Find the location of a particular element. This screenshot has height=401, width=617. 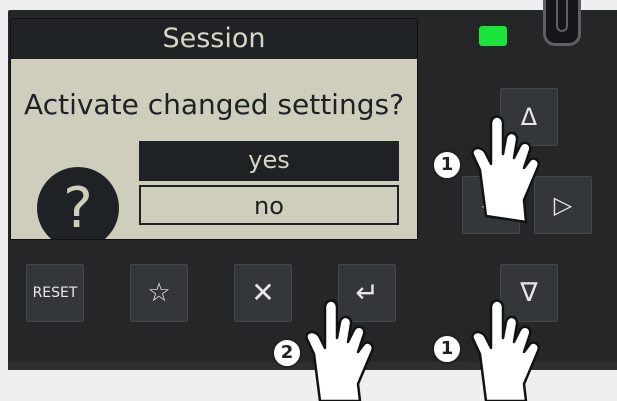

left-arrow-icon: ◁ is located at coordinates (491, 205).